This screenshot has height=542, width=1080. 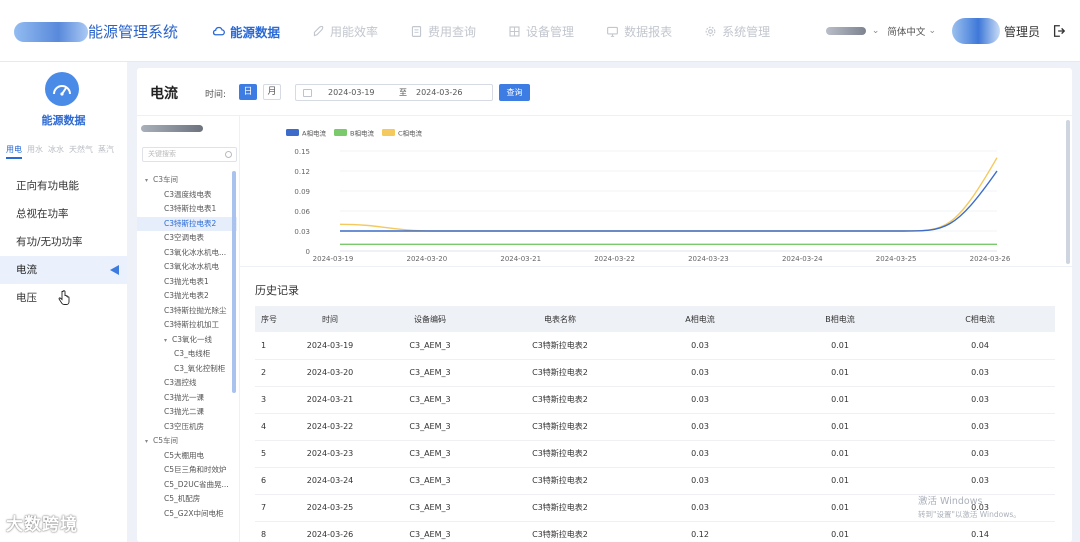 What do you see at coordinates (63, 214) in the screenshot?
I see `sidebar-item-apparent-power: 总视在功率` at bounding box center [63, 214].